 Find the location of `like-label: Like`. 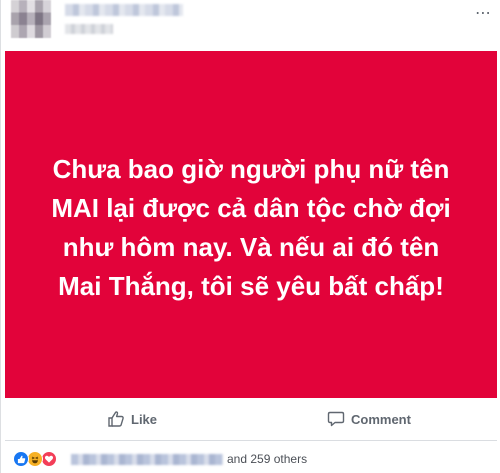

like-label: Like is located at coordinates (144, 419).